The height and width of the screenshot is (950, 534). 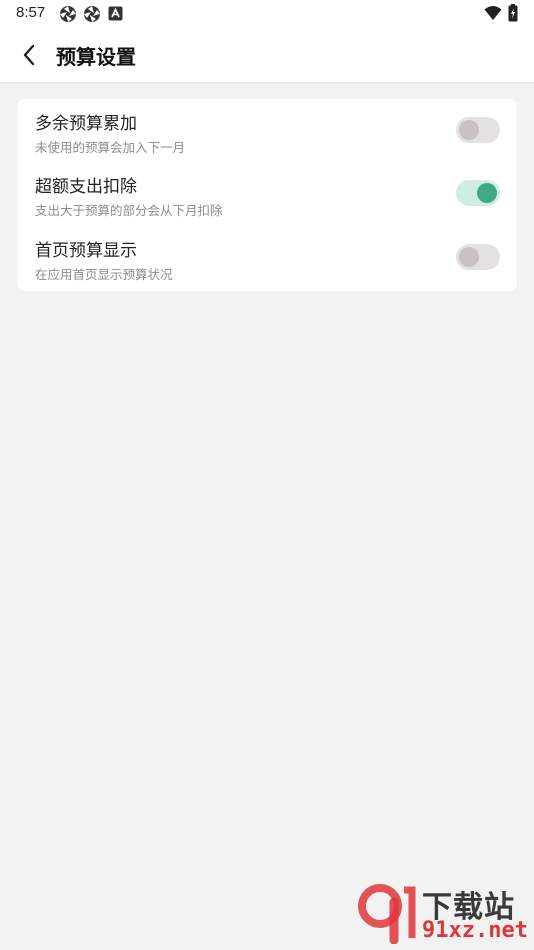 I want to click on setting-row-home-budget-display: 首页预算显示 在应用首页显示预算状况, so click(x=267, y=257).